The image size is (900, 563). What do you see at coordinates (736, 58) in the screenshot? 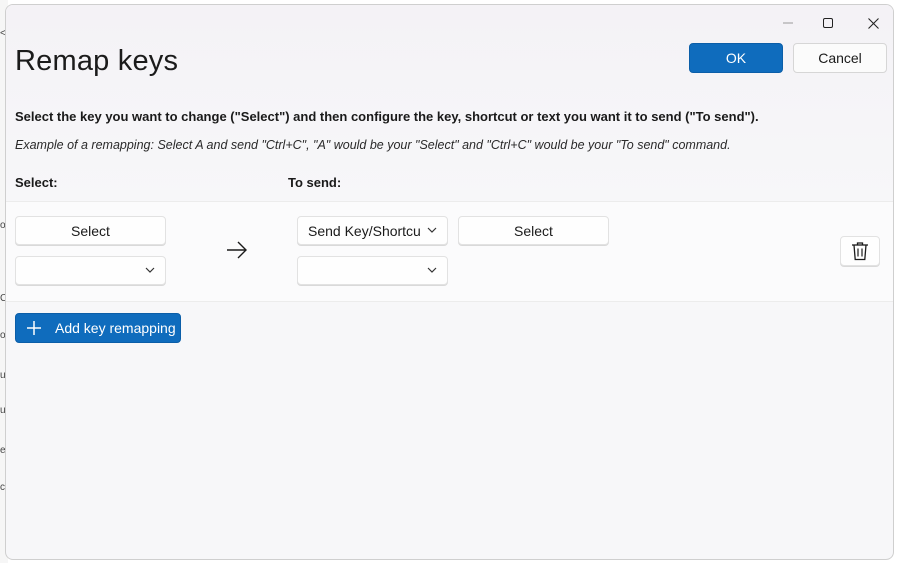
I see `ok-button: OK` at bounding box center [736, 58].